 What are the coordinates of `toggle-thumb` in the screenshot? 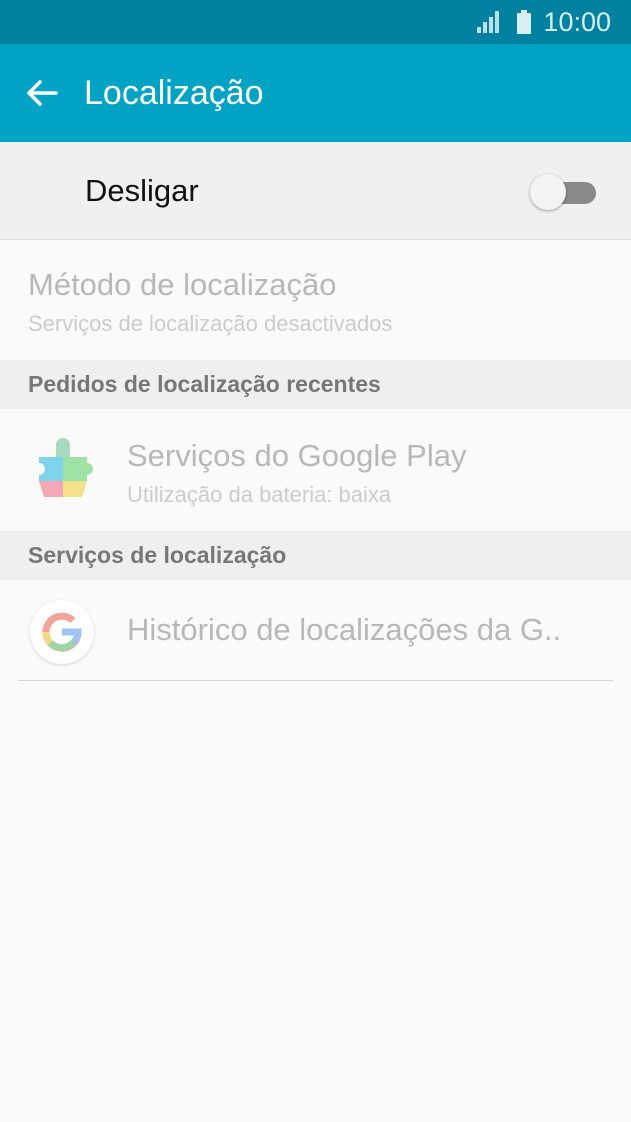 It's located at (548, 192).